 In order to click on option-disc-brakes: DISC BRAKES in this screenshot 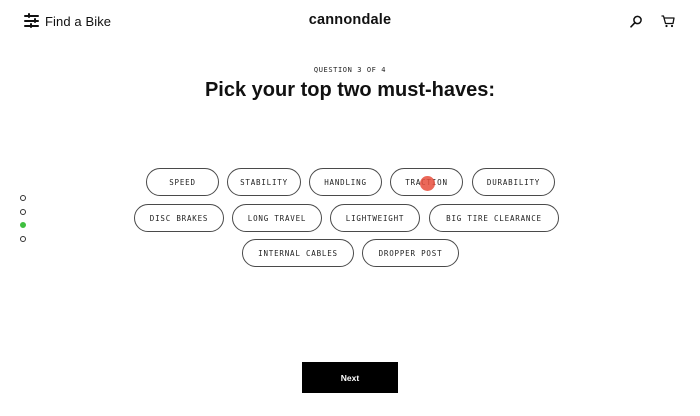, I will do `click(179, 218)`.